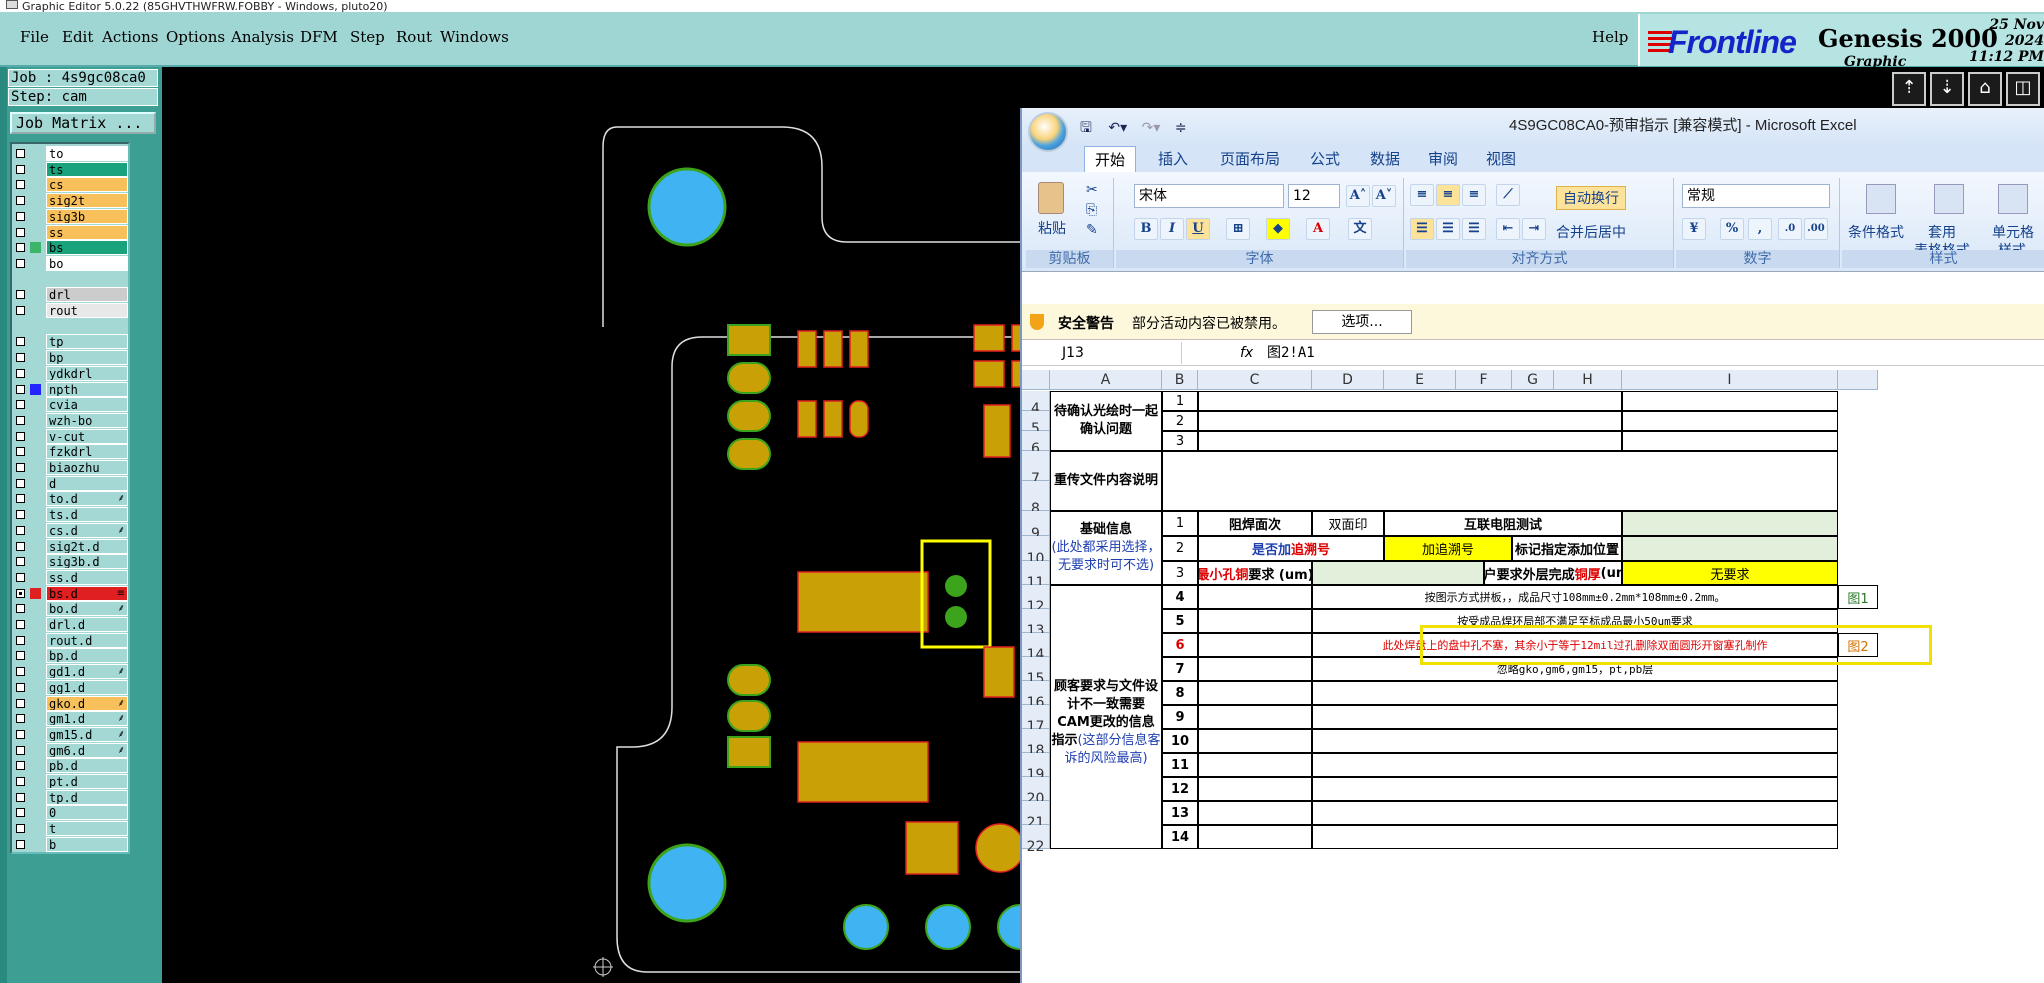  I want to click on layer-row: to.d ⸙, so click(71, 499).